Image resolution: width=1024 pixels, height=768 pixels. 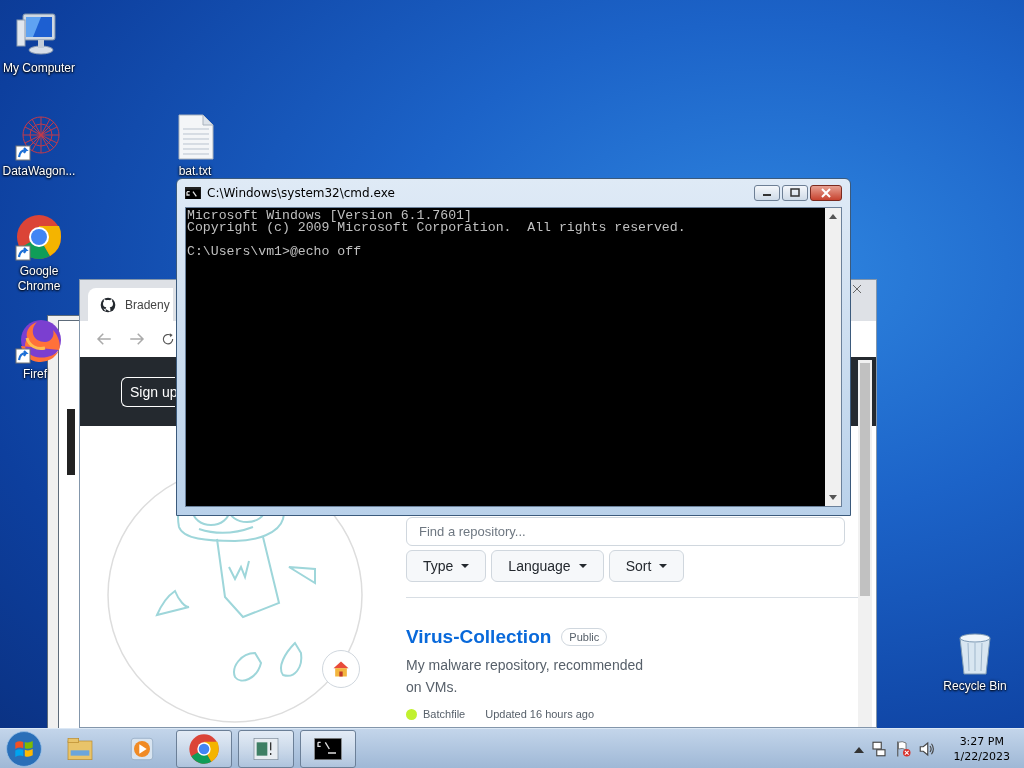 What do you see at coordinates (926, 748) in the screenshot?
I see `speaker-icon` at bounding box center [926, 748].